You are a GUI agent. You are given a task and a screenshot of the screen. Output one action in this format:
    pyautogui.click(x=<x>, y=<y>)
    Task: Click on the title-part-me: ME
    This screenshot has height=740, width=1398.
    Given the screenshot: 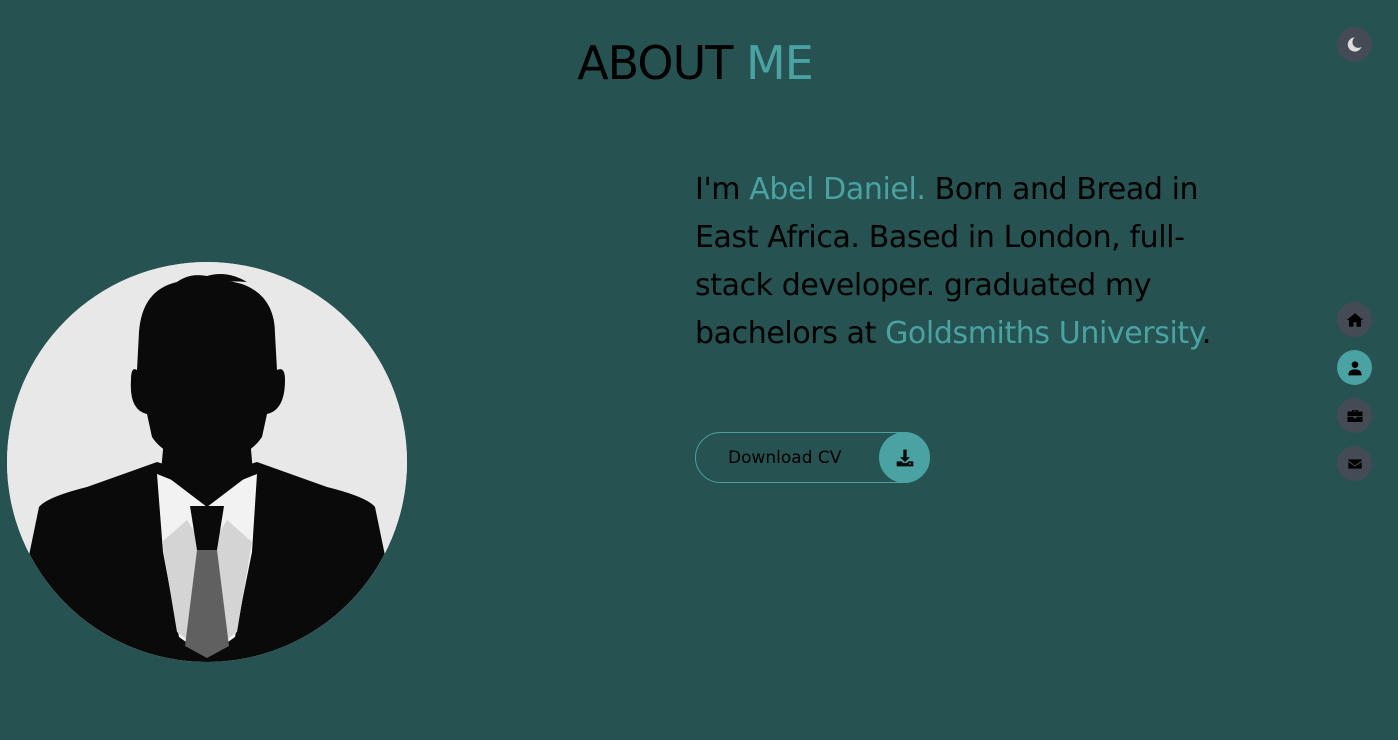 What is the action you would take?
    pyautogui.click(x=780, y=63)
    